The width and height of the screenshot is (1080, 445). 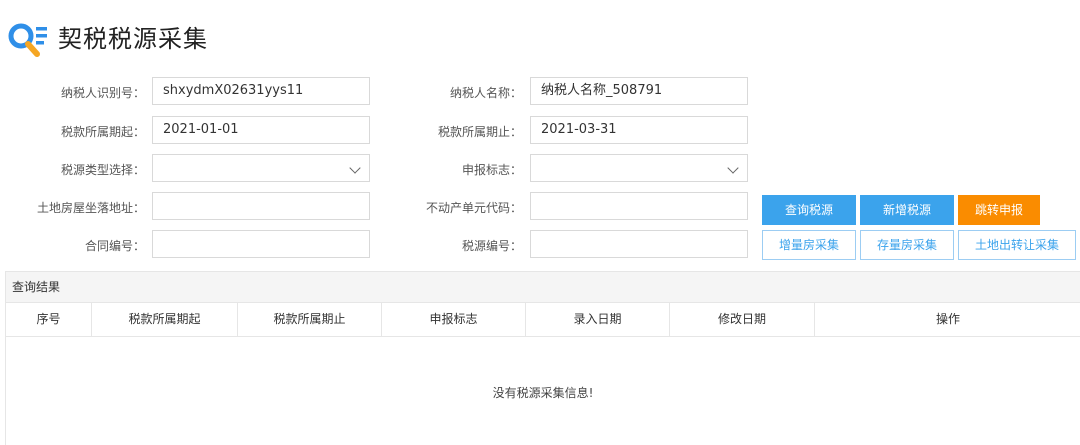 What do you see at coordinates (310, 319) in the screenshot?
I see `column-header: 税款所属期止` at bounding box center [310, 319].